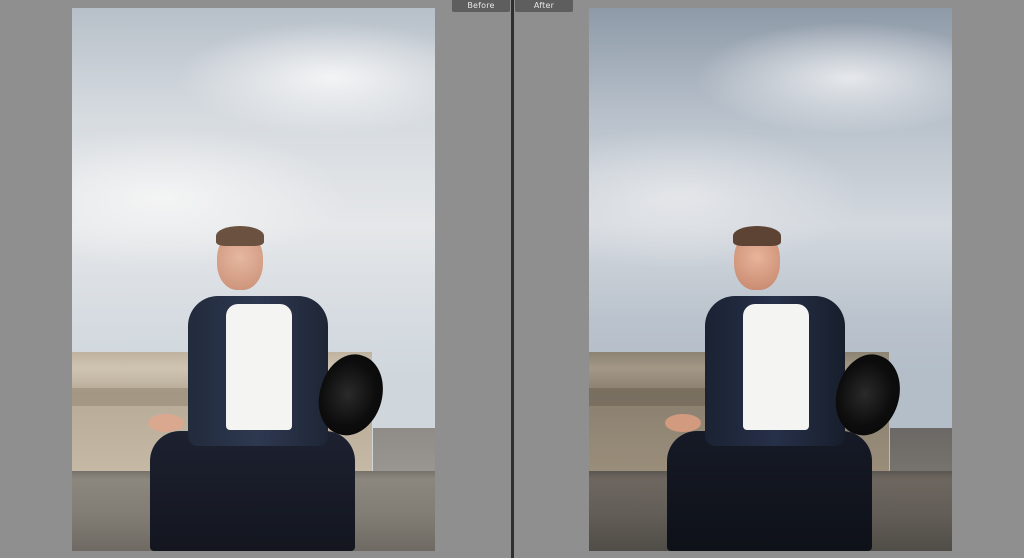 The width and height of the screenshot is (1024, 558). I want to click on after-label: After, so click(544, 6).